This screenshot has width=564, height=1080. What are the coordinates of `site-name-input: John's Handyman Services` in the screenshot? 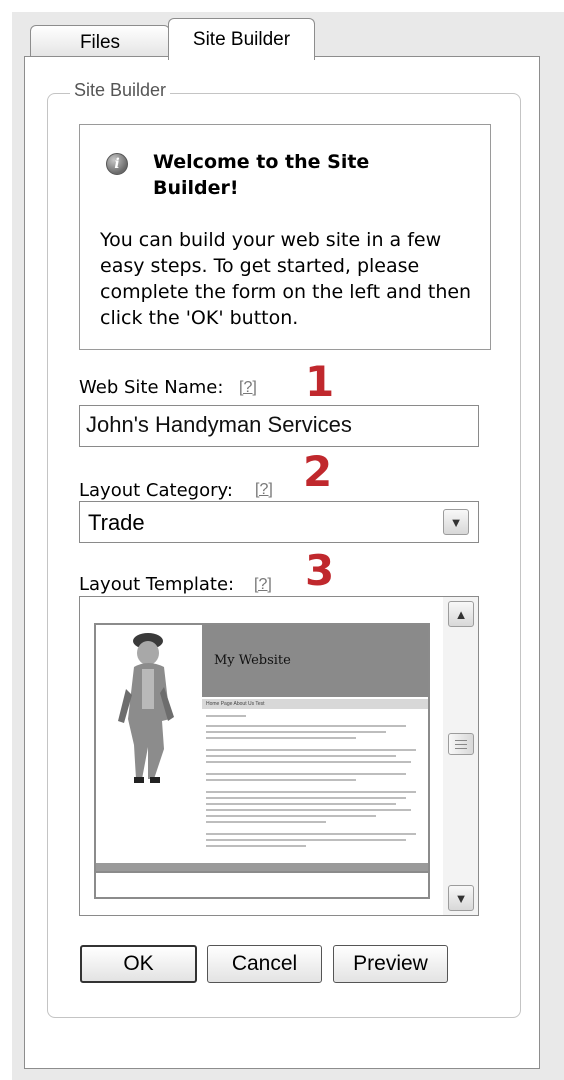 It's located at (279, 426).